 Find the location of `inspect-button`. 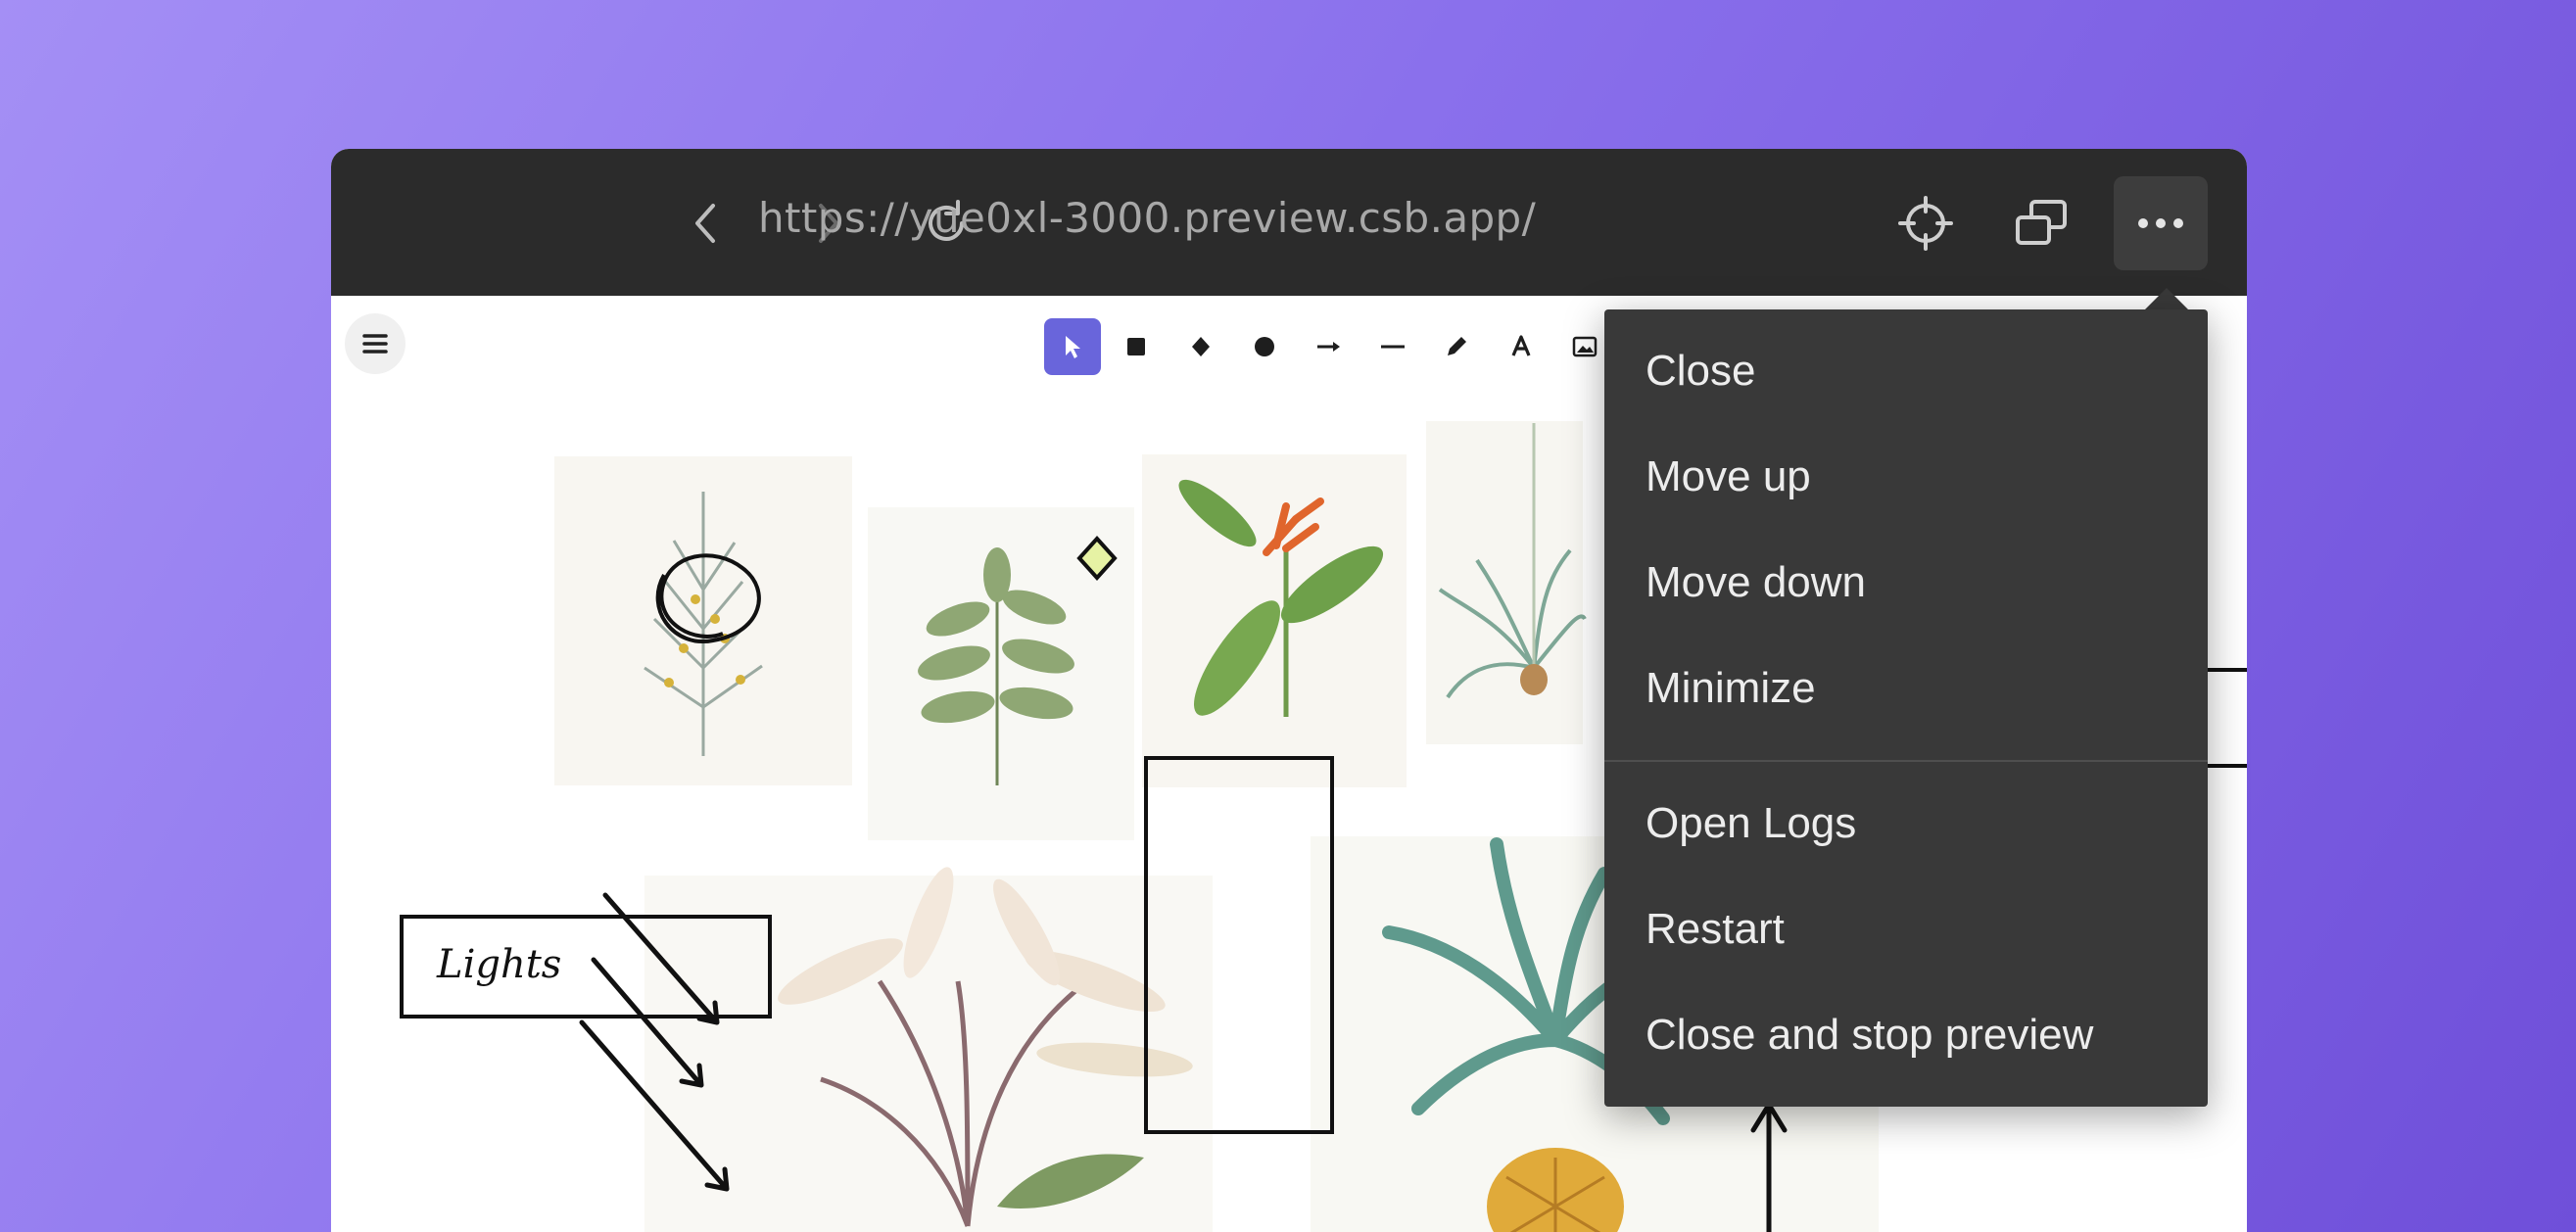

inspect-button is located at coordinates (1926, 223).